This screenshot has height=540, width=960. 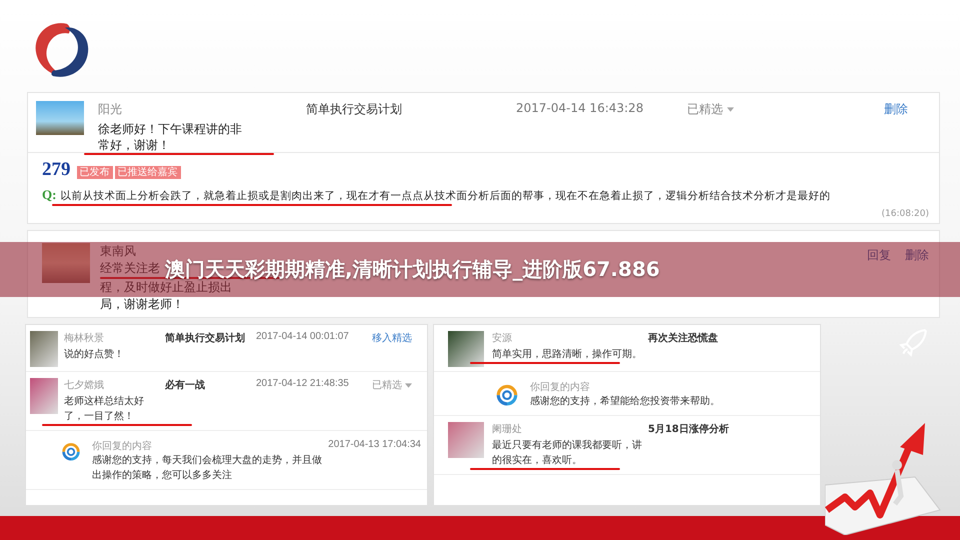 What do you see at coordinates (84, 338) in the screenshot?
I see `user-name: 梅林秋景` at bounding box center [84, 338].